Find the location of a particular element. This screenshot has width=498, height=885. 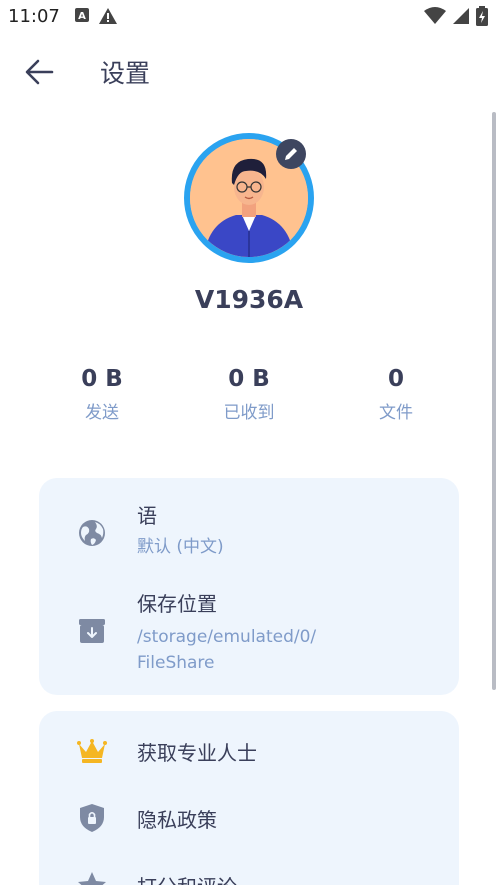

shield-lock-icon is located at coordinates (92, 818).